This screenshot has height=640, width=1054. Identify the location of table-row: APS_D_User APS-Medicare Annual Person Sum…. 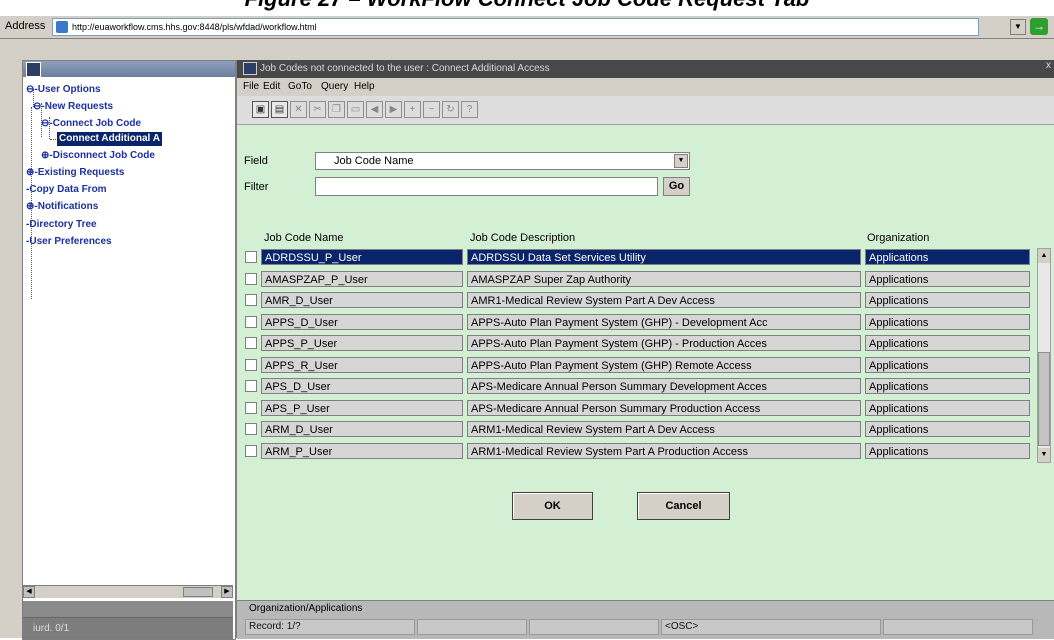
(638, 386).